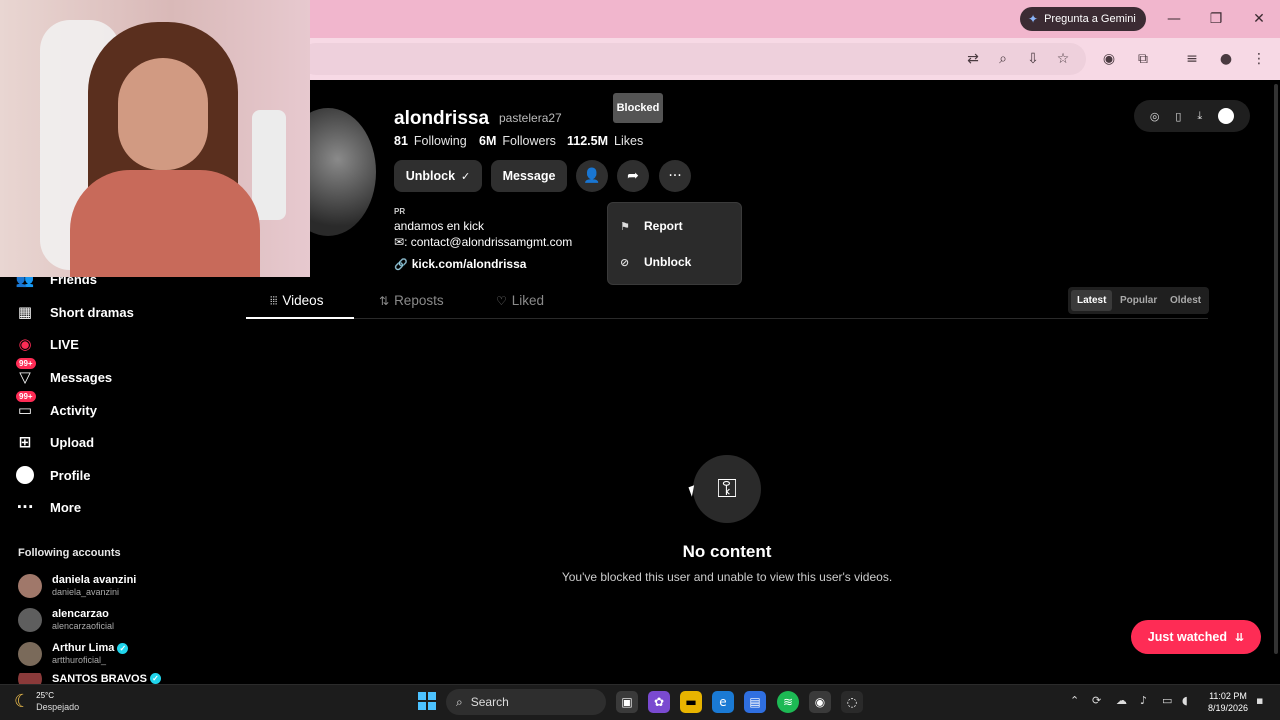  What do you see at coordinates (25, 442) in the screenshot?
I see `upload-icon: ⊞` at bounding box center [25, 442].